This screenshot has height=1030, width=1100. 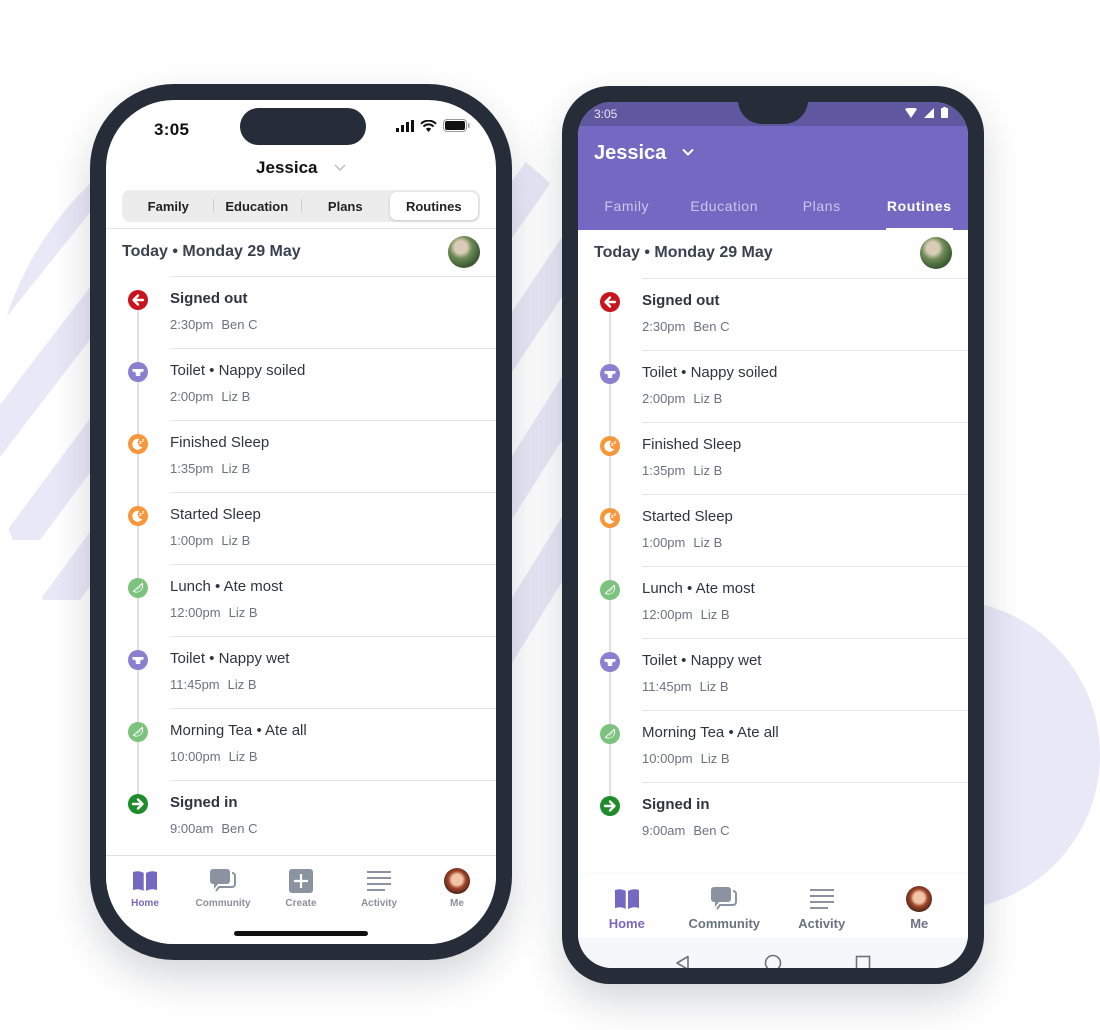 What do you see at coordinates (683, 961) in the screenshot?
I see `back-icon` at bounding box center [683, 961].